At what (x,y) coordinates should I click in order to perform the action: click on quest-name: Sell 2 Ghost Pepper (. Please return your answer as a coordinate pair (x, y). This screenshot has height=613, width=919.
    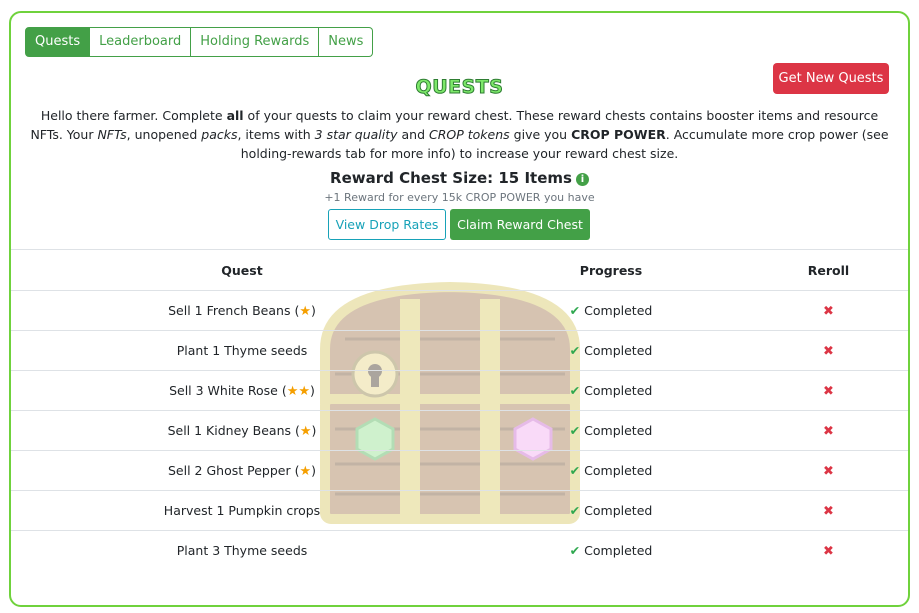
    Looking at the image, I should click on (234, 470).